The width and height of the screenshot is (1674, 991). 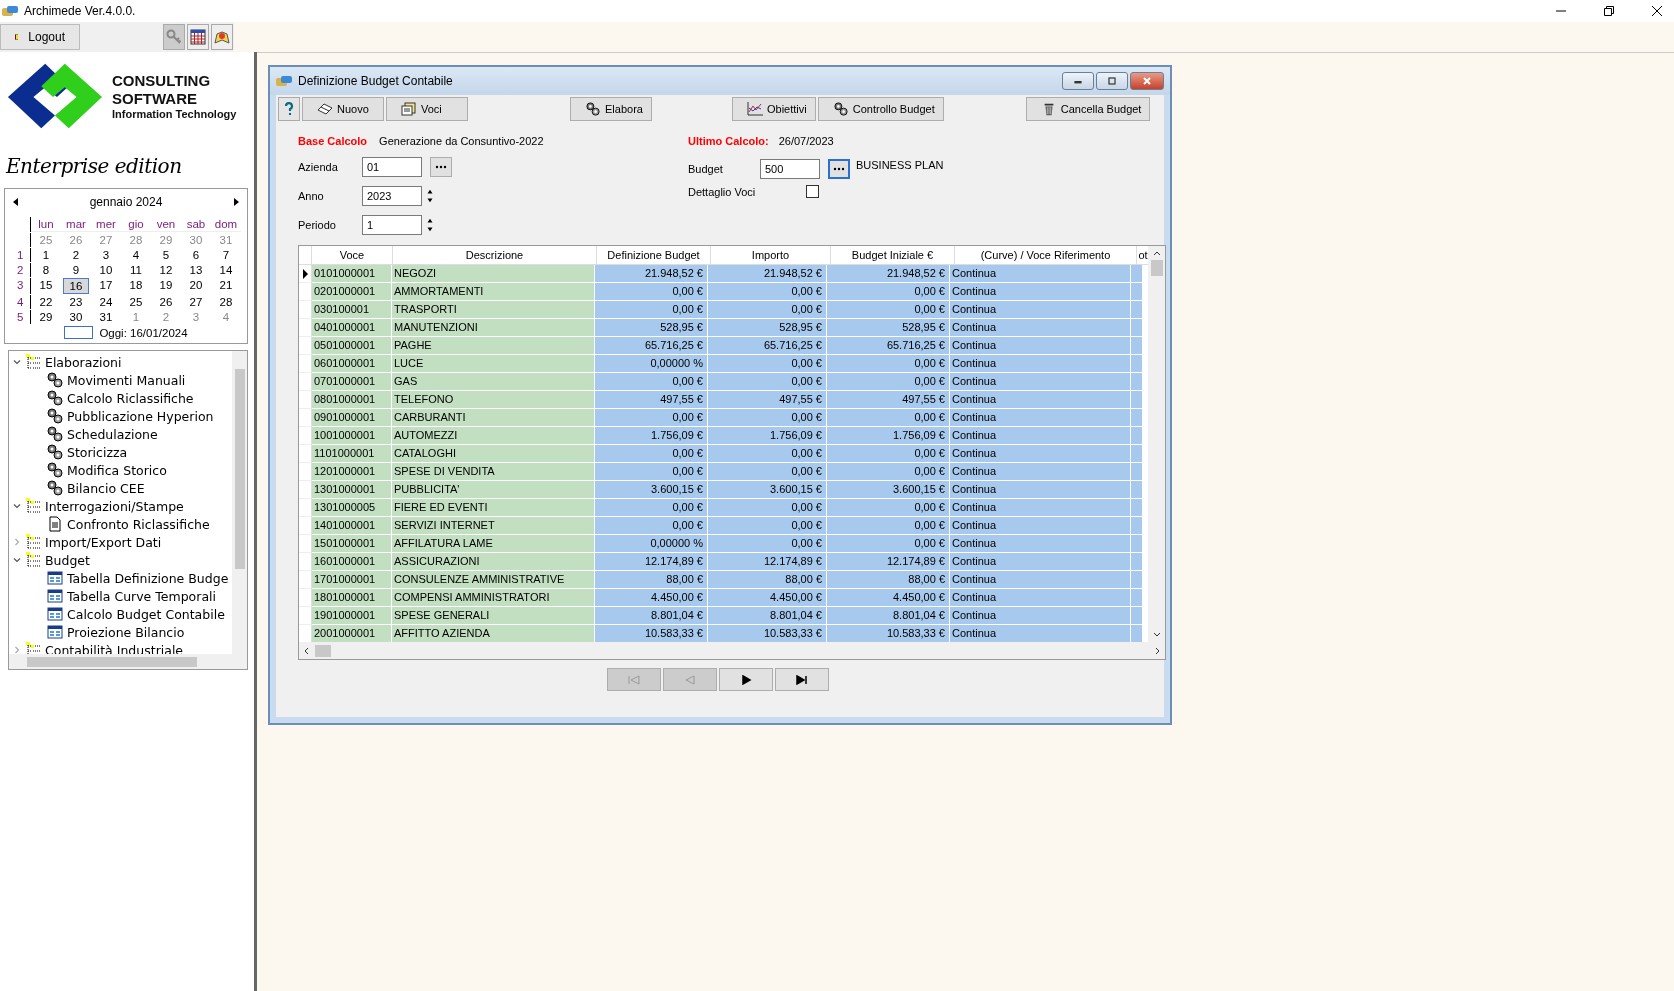 What do you see at coordinates (746, 679) in the screenshot?
I see `next-record-button` at bounding box center [746, 679].